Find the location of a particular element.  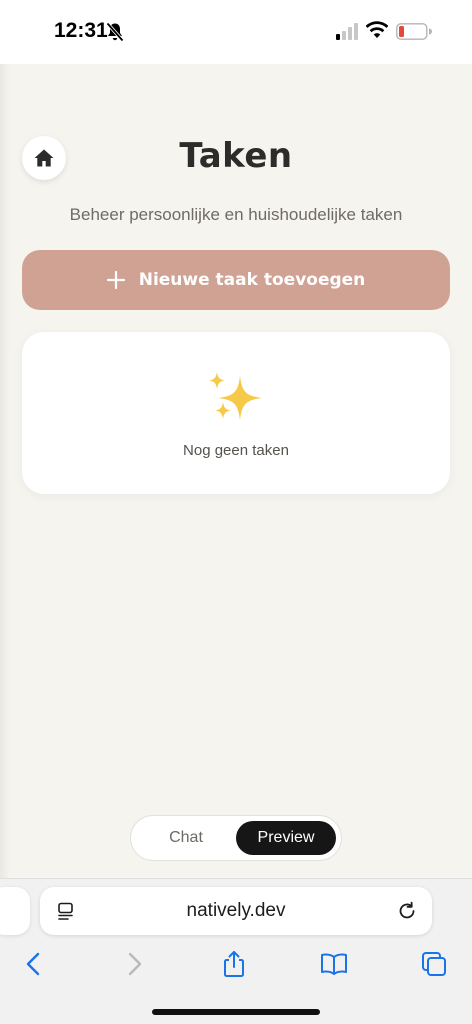

browser-toolbar: natively.dev is located at coordinates (236, 951).